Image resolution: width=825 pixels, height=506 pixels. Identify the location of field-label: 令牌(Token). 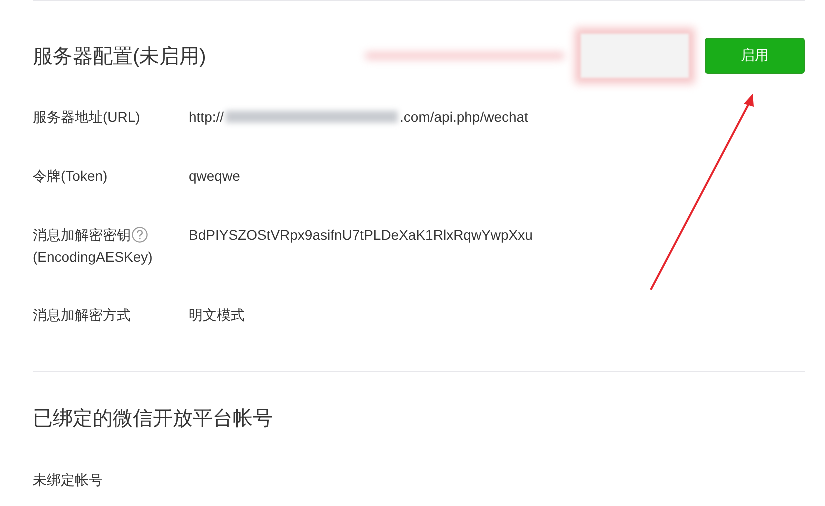
(70, 176).